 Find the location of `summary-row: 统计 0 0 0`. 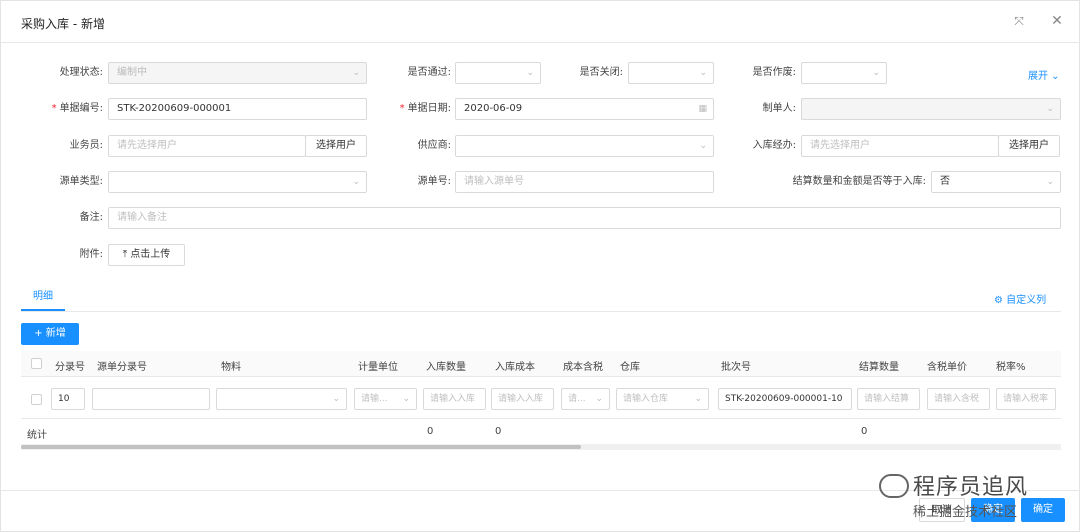

summary-row: 统计 0 0 0 is located at coordinates (541, 432).